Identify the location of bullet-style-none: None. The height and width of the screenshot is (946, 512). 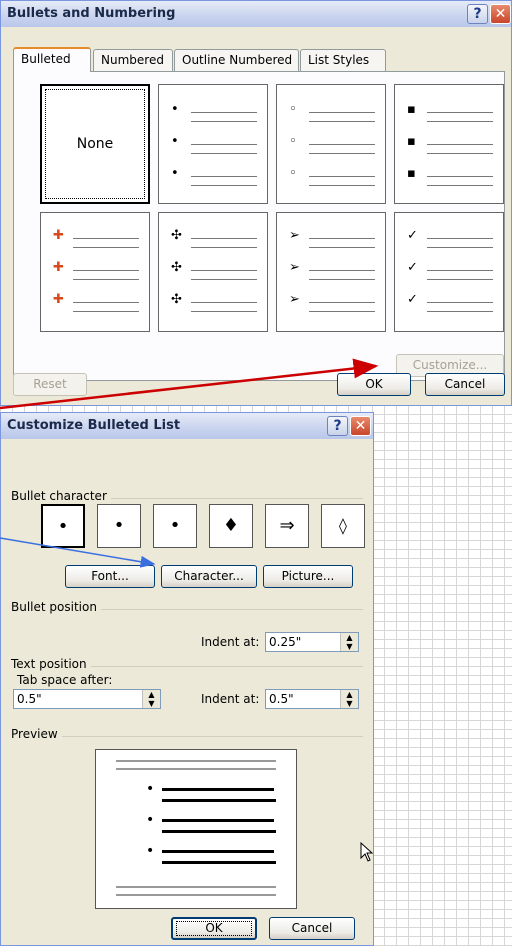
(95, 144).